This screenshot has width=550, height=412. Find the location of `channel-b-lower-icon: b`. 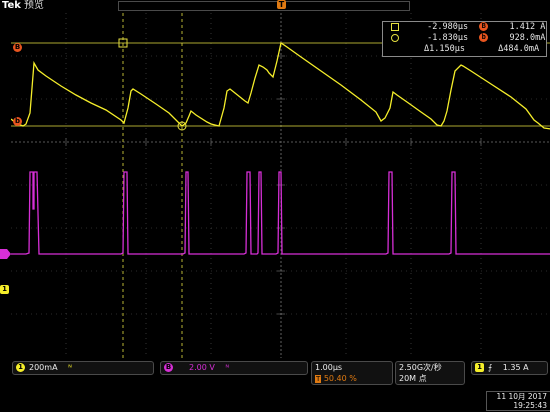

channel-b-lower-icon: b is located at coordinates (484, 37).